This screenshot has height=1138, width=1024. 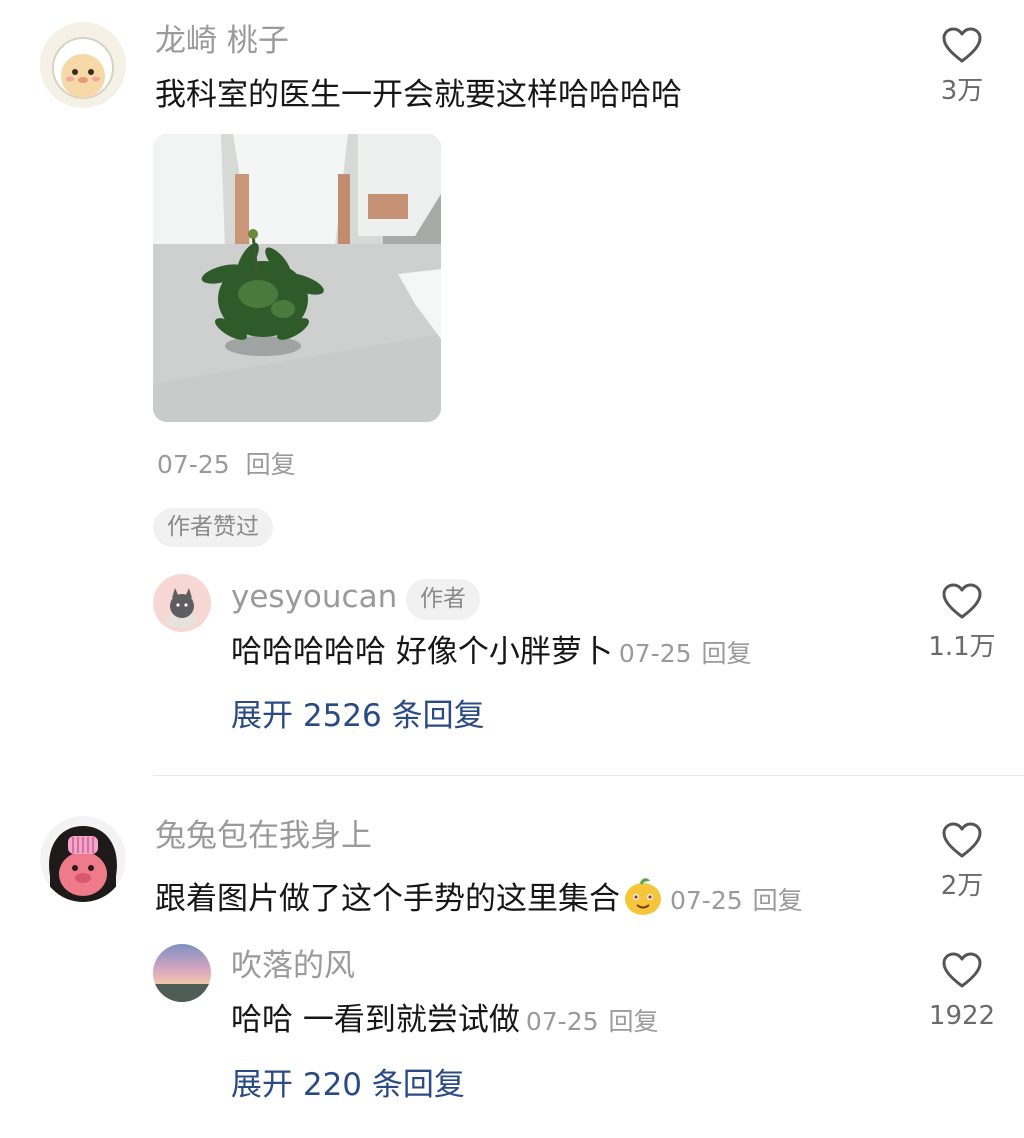 I want to click on like-count: 2万, so click(x=962, y=886).